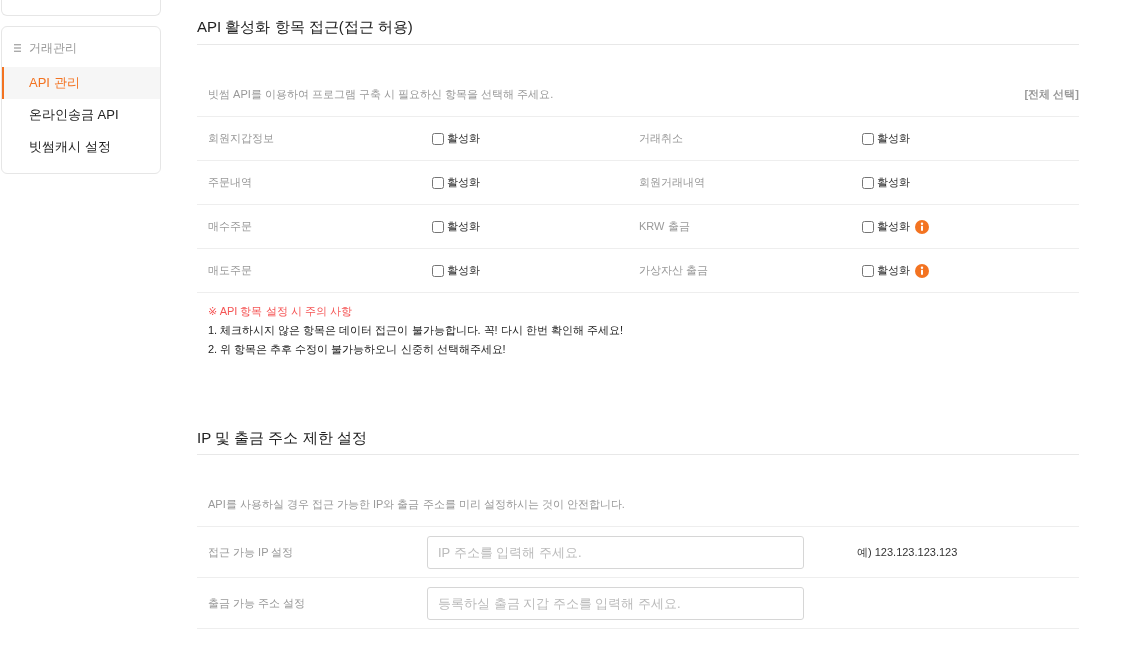 The width and height of the screenshot is (1139, 657). Describe the element at coordinates (638, 31) in the screenshot. I see `section-title: API 활성화 항목 접근(접근 허용)` at that location.